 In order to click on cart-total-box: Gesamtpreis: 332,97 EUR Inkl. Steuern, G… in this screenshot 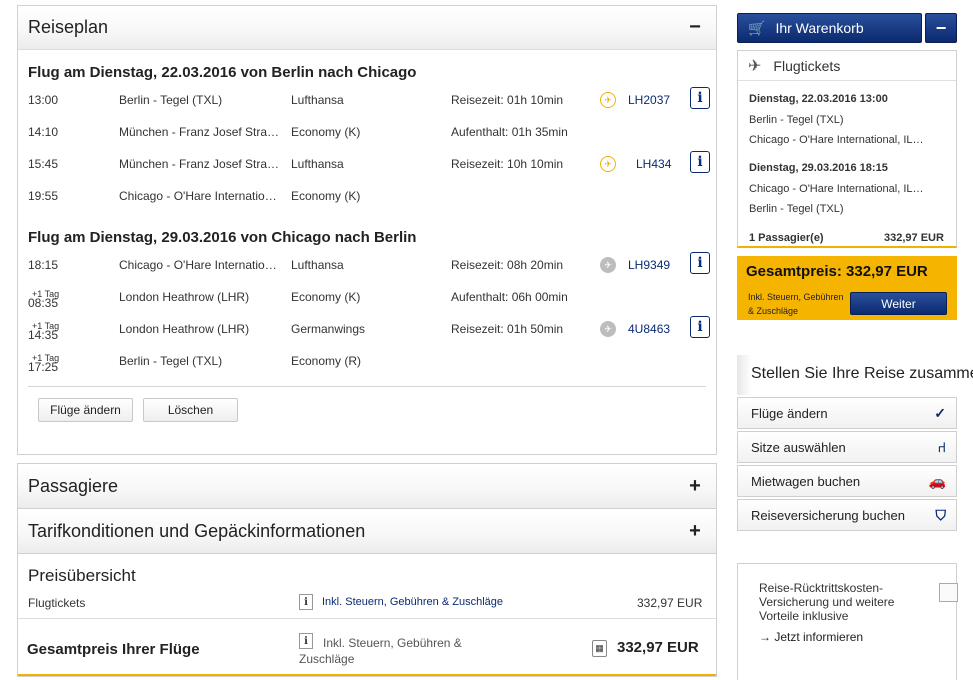, I will do `click(847, 288)`.